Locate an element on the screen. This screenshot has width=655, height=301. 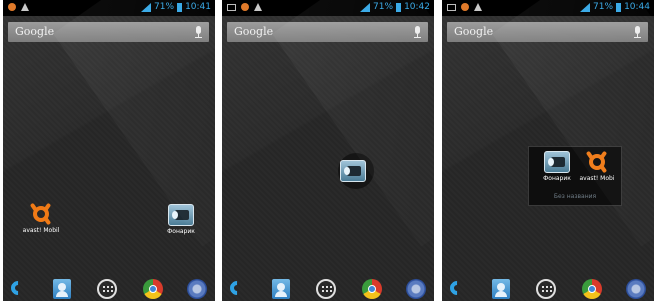
status-time: 10:42 is located at coordinates (417, 7).